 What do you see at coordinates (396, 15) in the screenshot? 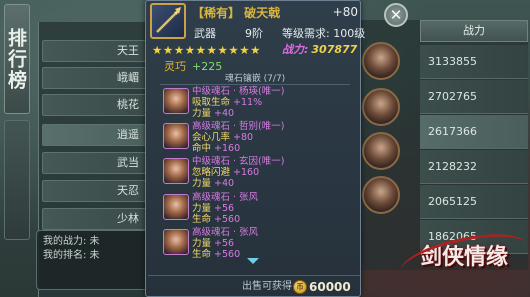
I see `close-button: ✕` at bounding box center [396, 15].